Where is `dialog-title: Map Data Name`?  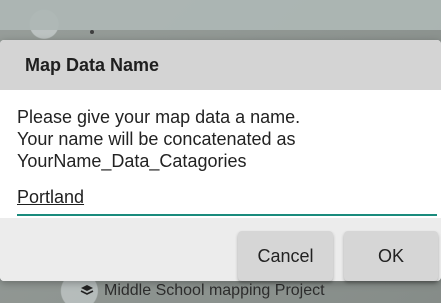 dialog-title: Map Data Name is located at coordinates (92, 65).